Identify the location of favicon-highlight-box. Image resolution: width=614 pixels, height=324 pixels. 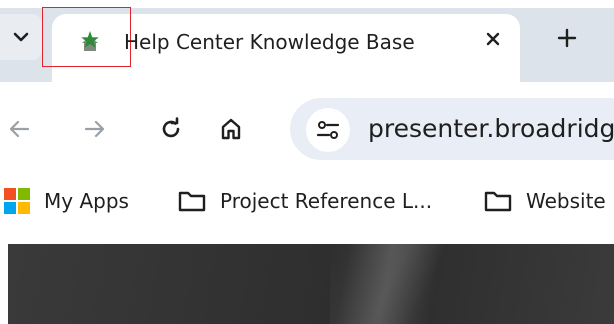
(86, 37).